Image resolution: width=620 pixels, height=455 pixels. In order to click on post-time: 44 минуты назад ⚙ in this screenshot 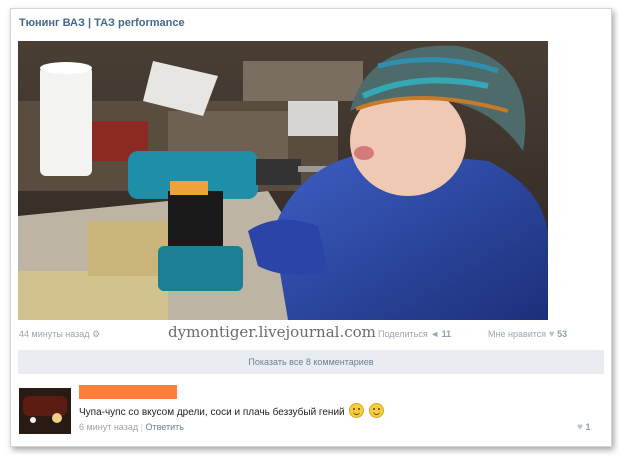, I will do `click(59, 334)`.